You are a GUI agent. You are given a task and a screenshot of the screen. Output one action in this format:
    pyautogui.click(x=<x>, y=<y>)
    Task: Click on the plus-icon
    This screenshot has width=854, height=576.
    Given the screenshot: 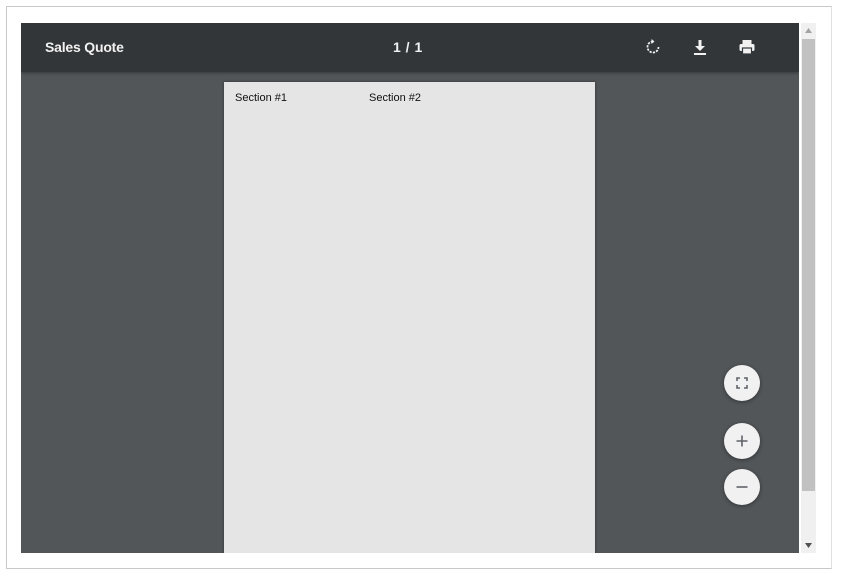 What is the action you would take?
    pyautogui.click(x=742, y=441)
    